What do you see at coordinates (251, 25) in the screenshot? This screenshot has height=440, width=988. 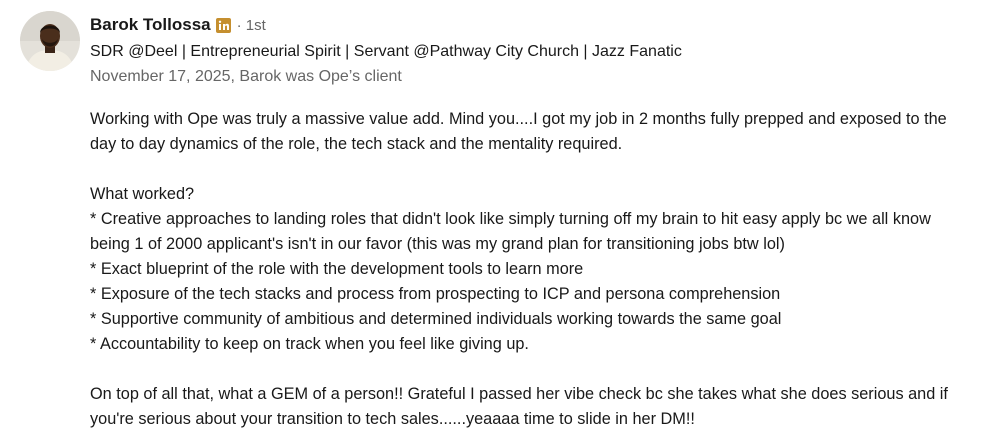 I see `connection-degree: · 1st` at bounding box center [251, 25].